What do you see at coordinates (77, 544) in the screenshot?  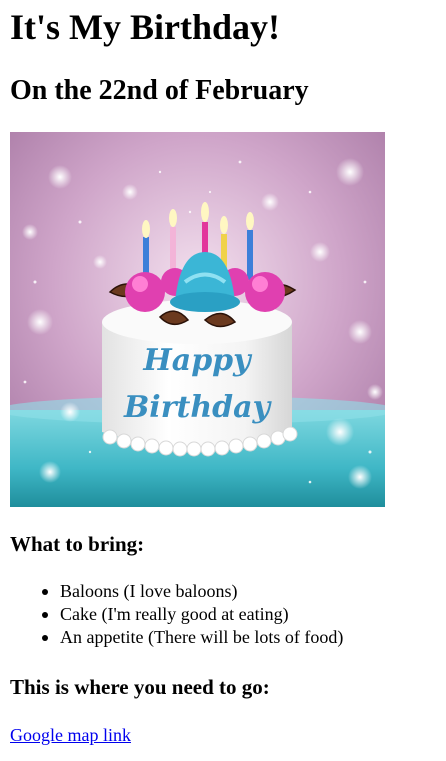 I see `what-to-bring-heading: What to bring:` at bounding box center [77, 544].